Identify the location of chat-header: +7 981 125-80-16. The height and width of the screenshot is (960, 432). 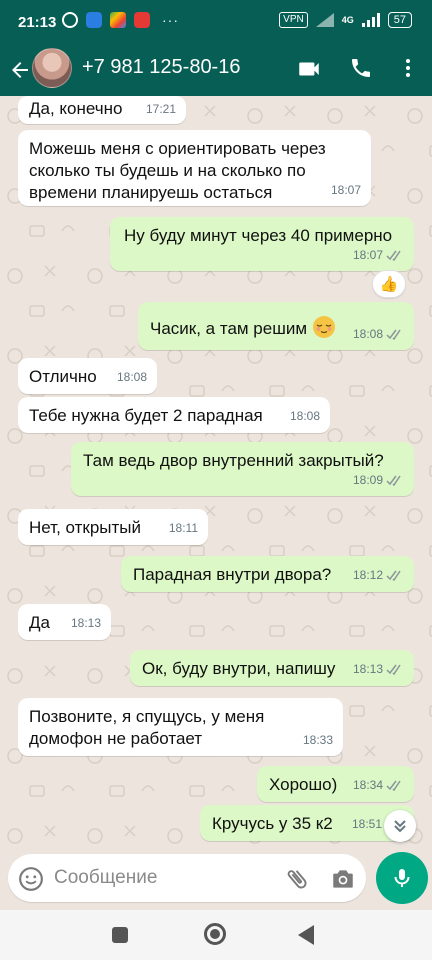
(216, 70).